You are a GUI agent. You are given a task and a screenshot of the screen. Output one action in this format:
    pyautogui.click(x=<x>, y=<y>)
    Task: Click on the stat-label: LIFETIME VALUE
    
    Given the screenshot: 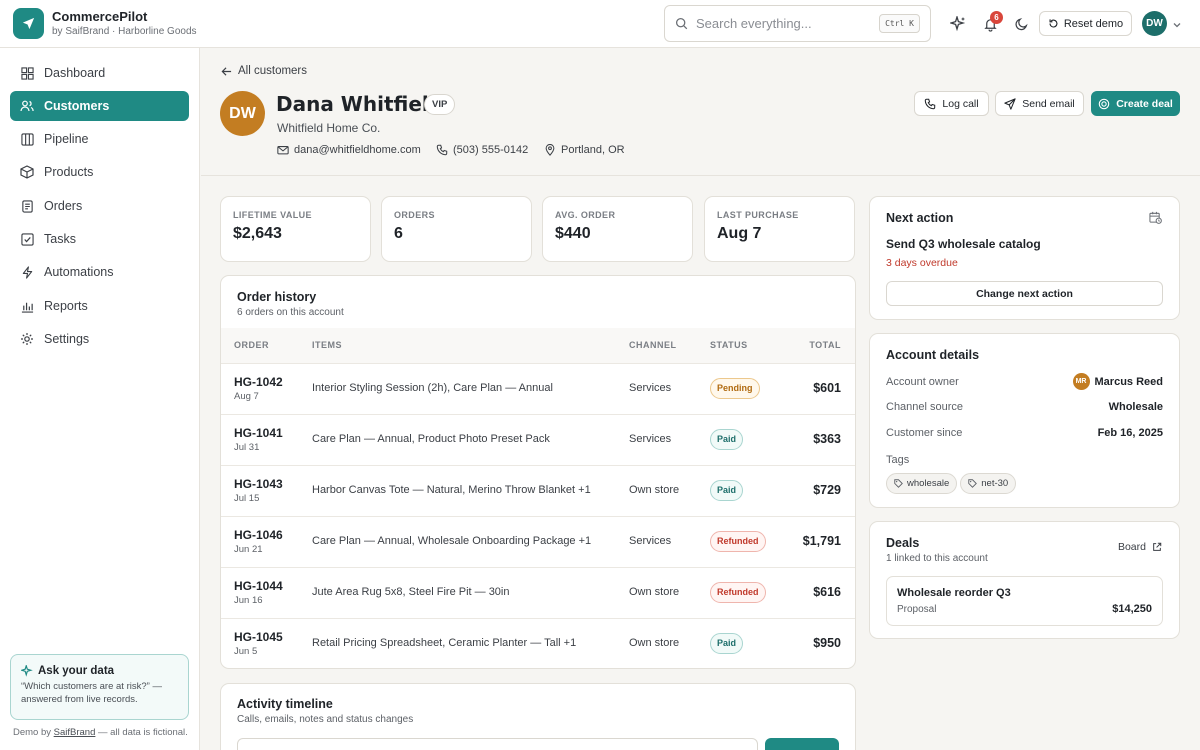 What is the action you would take?
    pyautogui.click(x=272, y=215)
    